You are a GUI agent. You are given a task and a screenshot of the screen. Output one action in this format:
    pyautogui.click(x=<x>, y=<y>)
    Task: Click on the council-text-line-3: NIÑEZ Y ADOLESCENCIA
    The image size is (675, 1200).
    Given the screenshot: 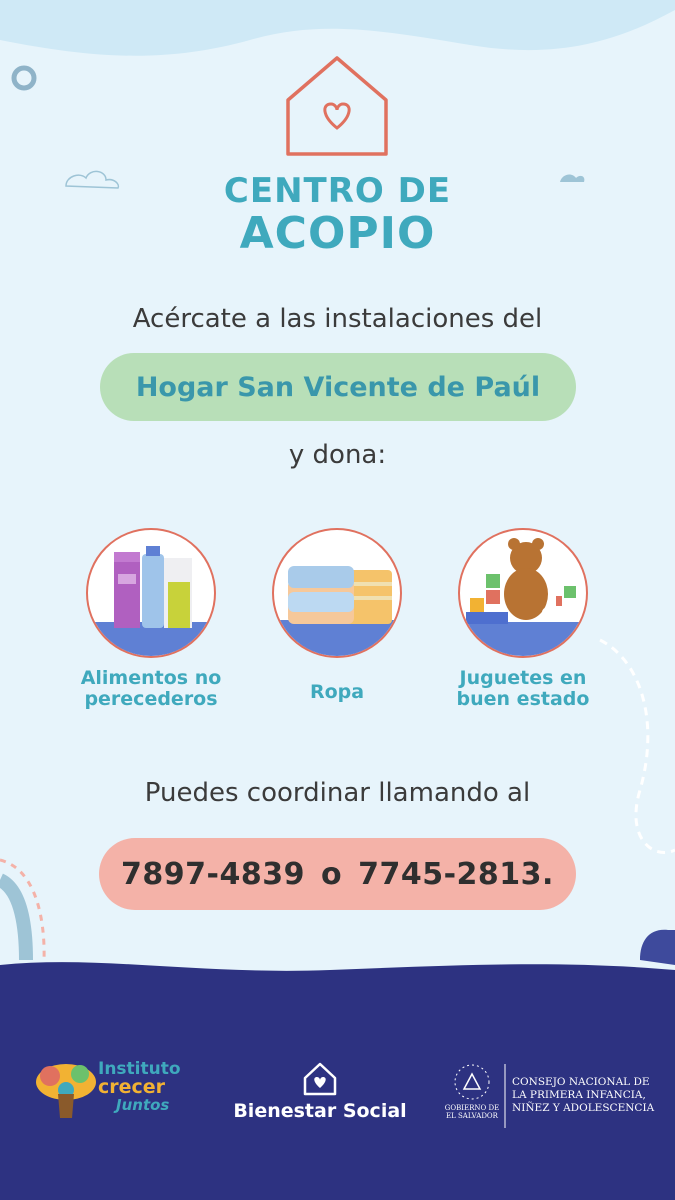 What is the action you would take?
    pyautogui.click(x=583, y=1108)
    